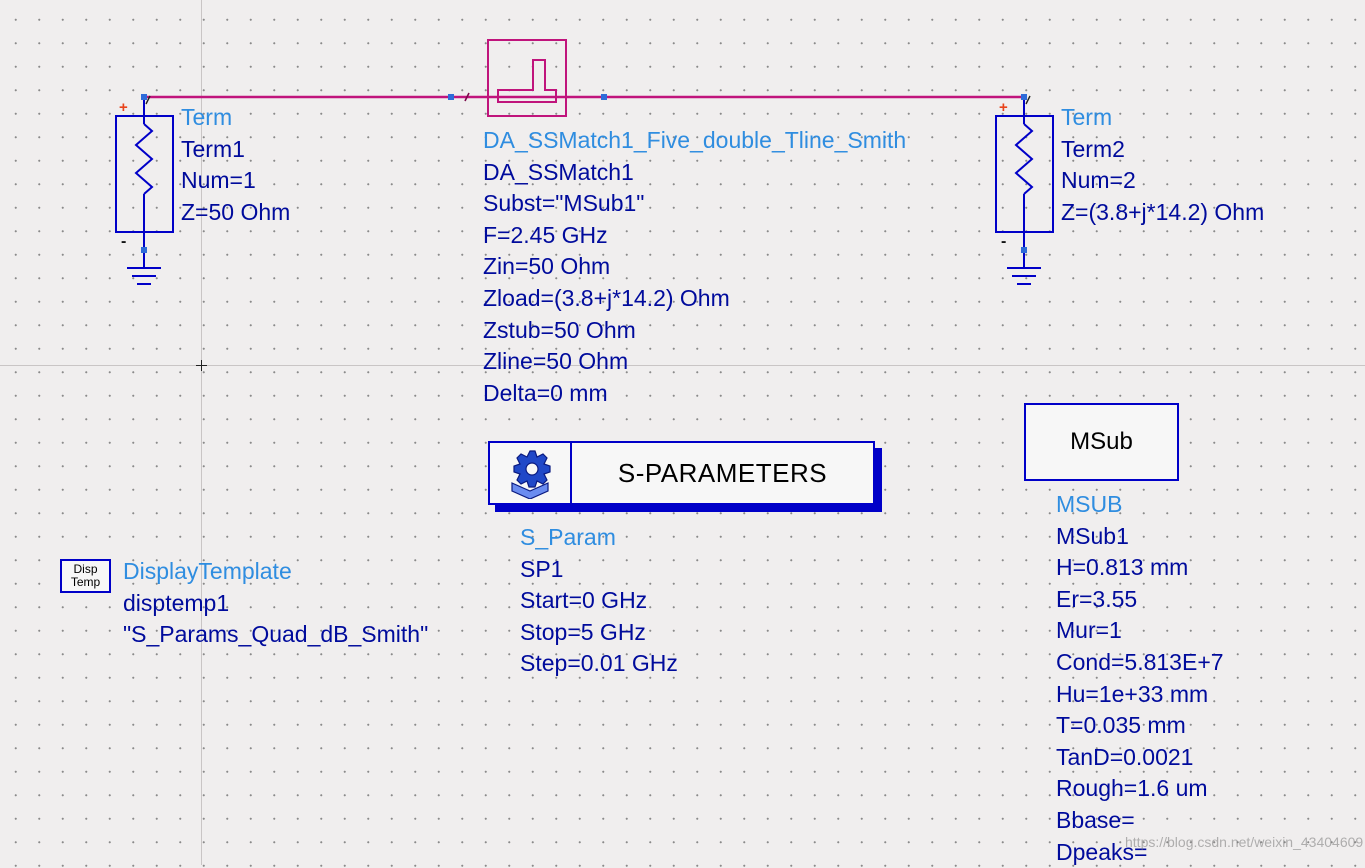 The height and width of the screenshot is (868, 1365). I want to click on pin-term1-top, so click(144, 97).